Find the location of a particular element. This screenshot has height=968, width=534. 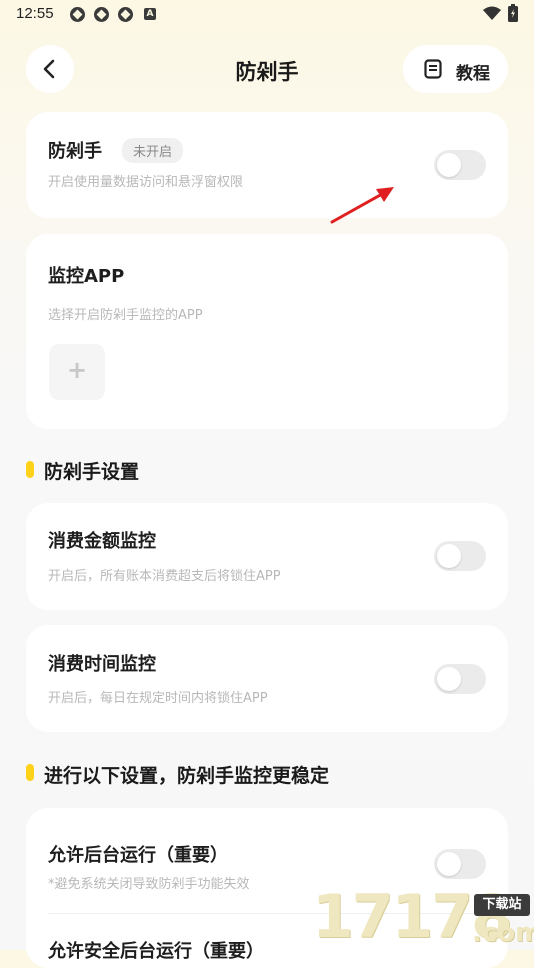

watermark-suffix: .com is located at coordinates (503, 933).